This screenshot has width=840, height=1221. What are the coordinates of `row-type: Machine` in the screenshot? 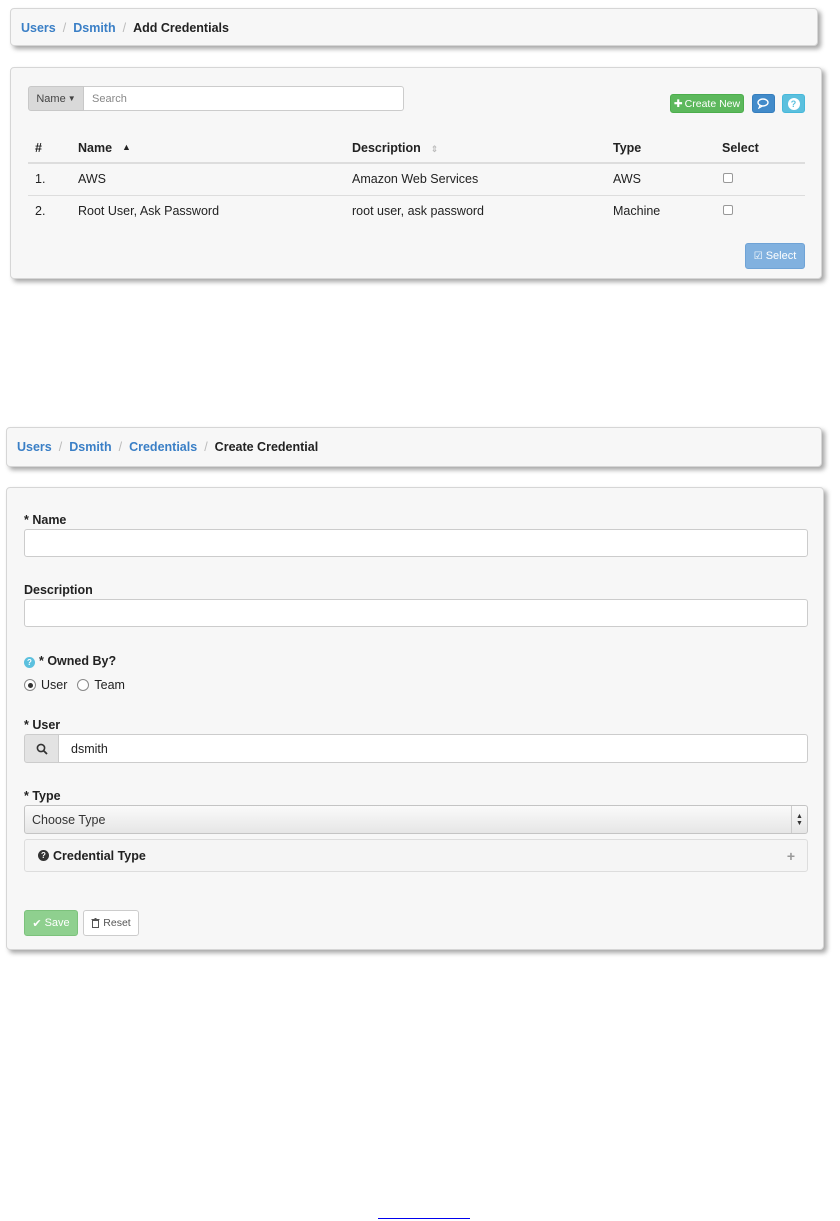 It's located at (637, 211).